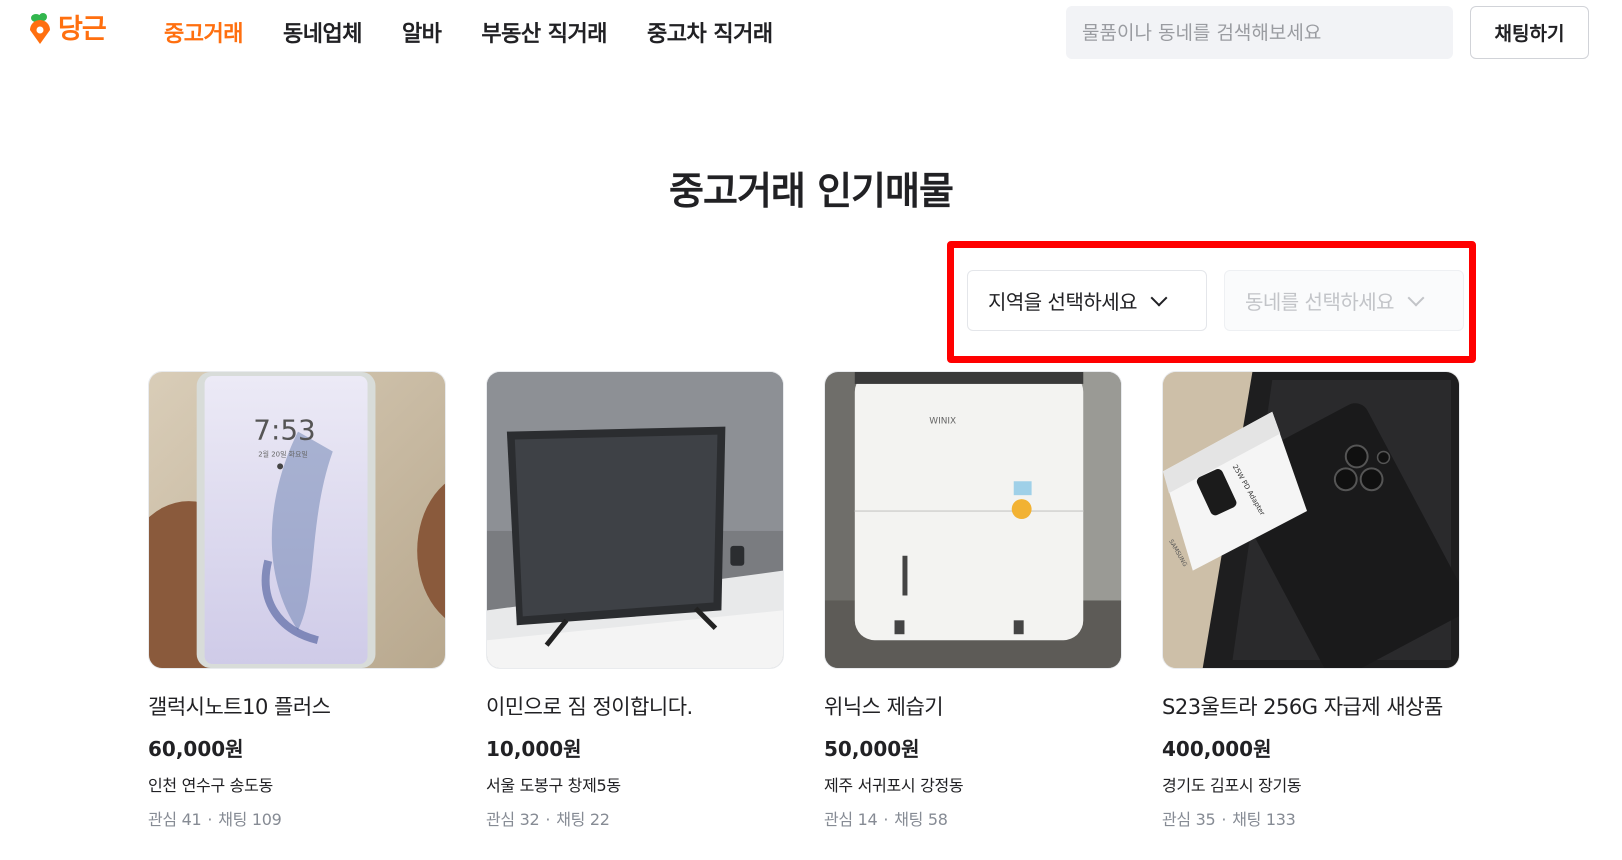 Image resolution: width=1622 pixels, height=860 pixels. I want to click on product-image-phone: 7:53 2월 20일 화요일, so click(297, 520).